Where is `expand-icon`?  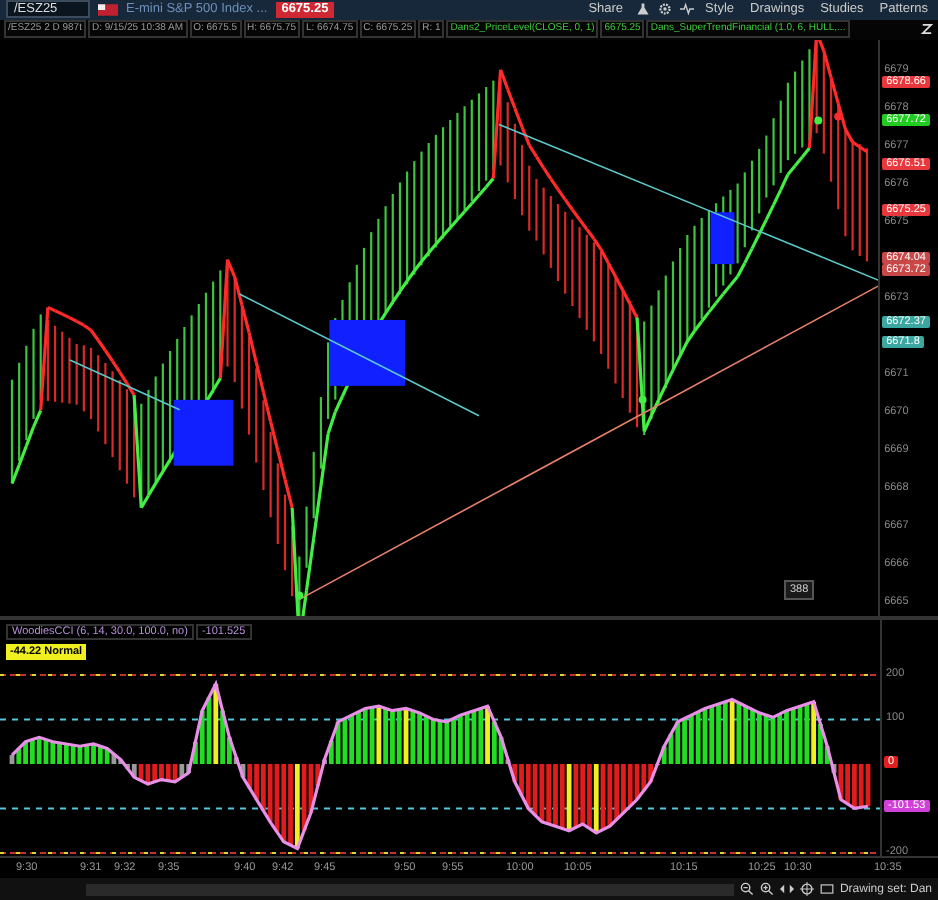 expand-icon is located at coordinates (786, 889).